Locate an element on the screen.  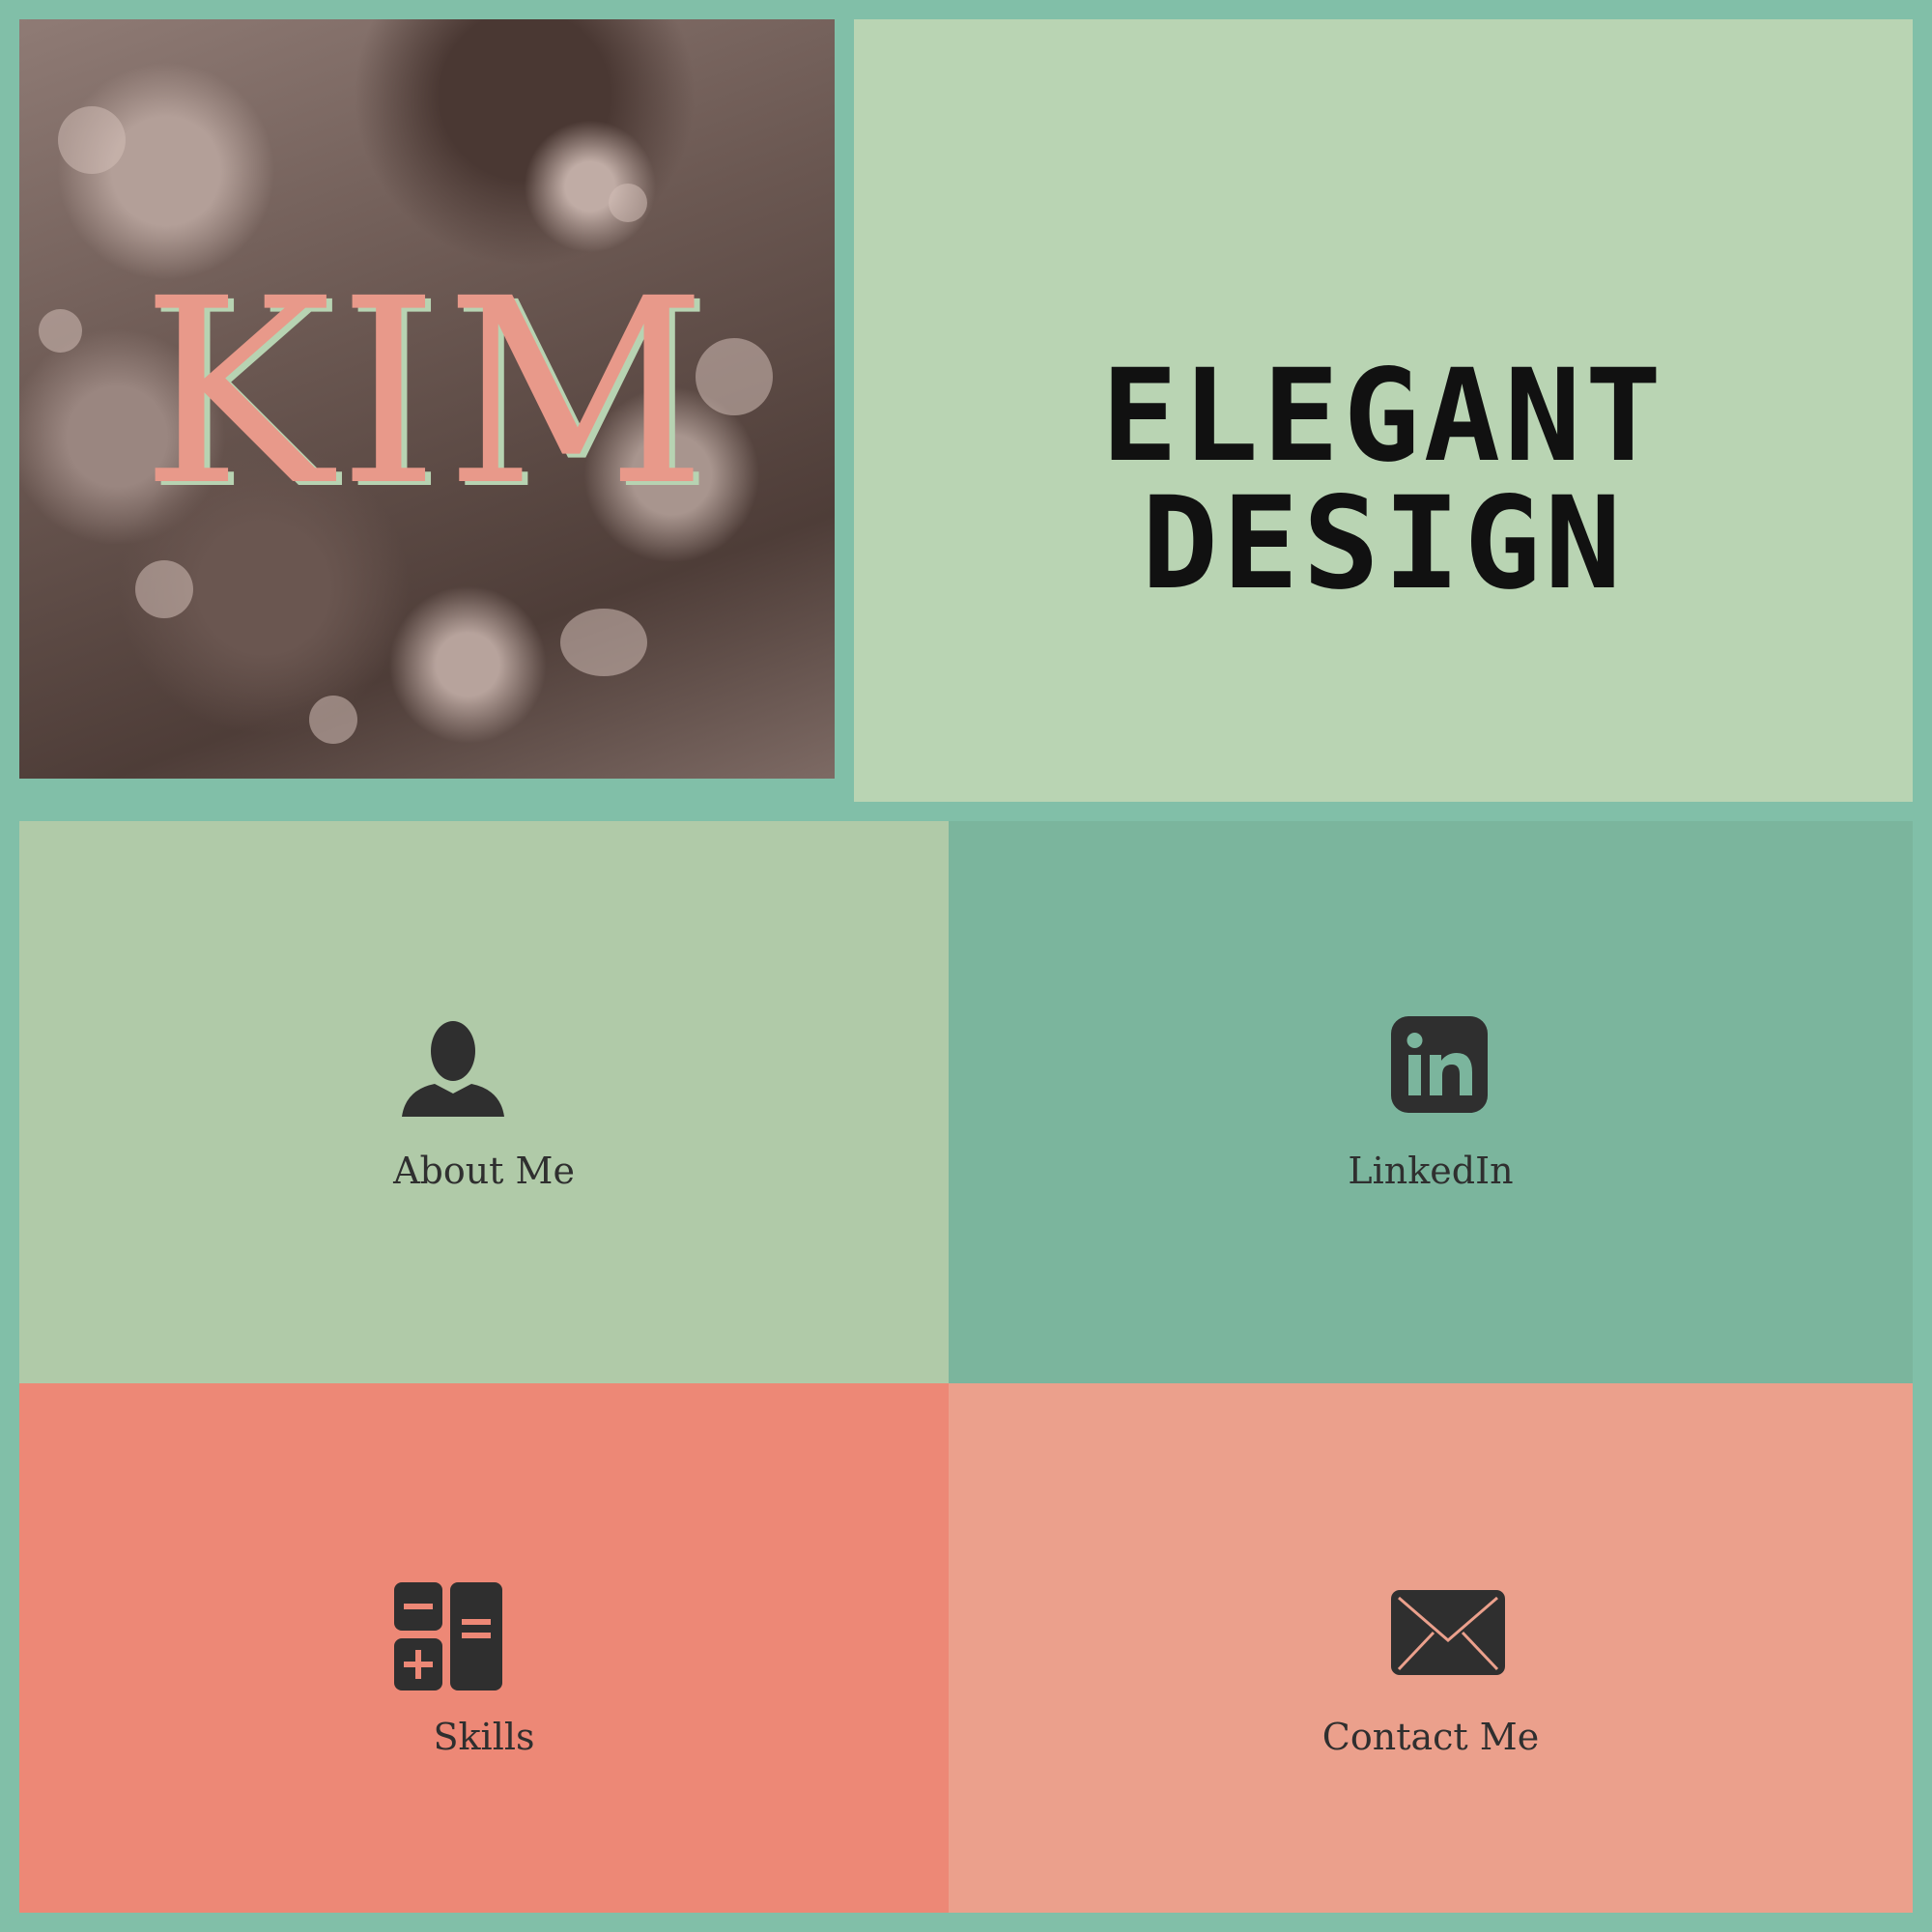
person-icon is located at coordinates (453, 1068).